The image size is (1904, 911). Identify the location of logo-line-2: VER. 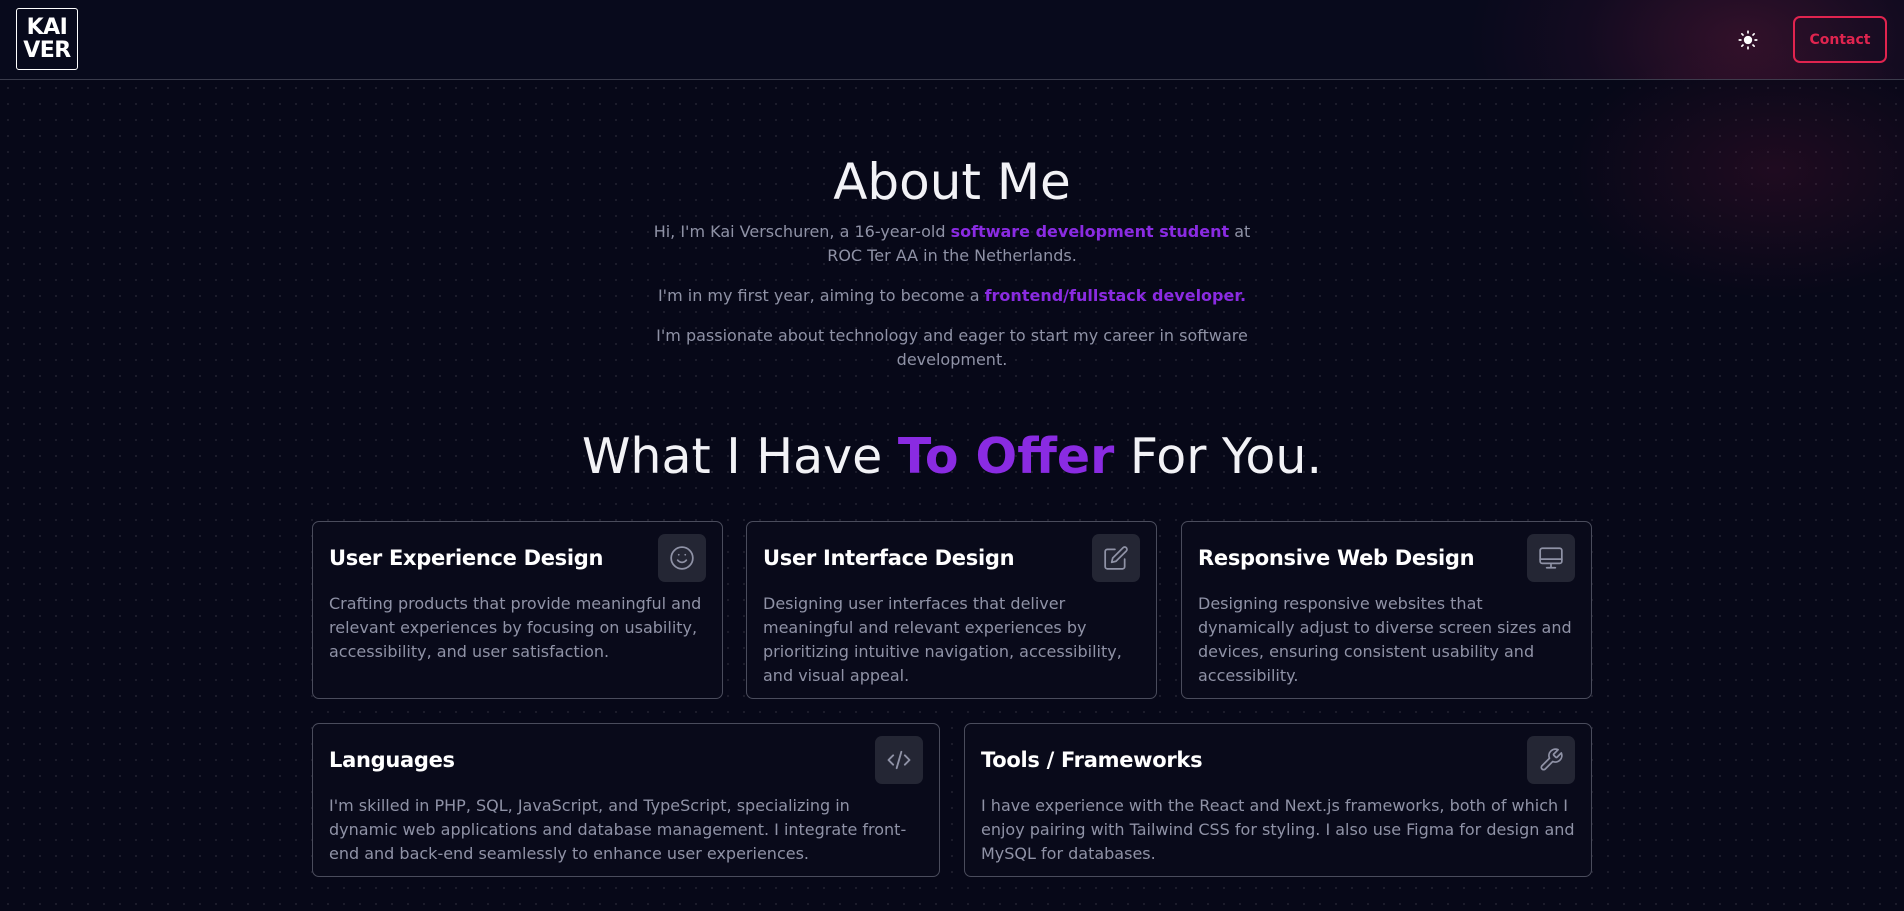
(47, 50).